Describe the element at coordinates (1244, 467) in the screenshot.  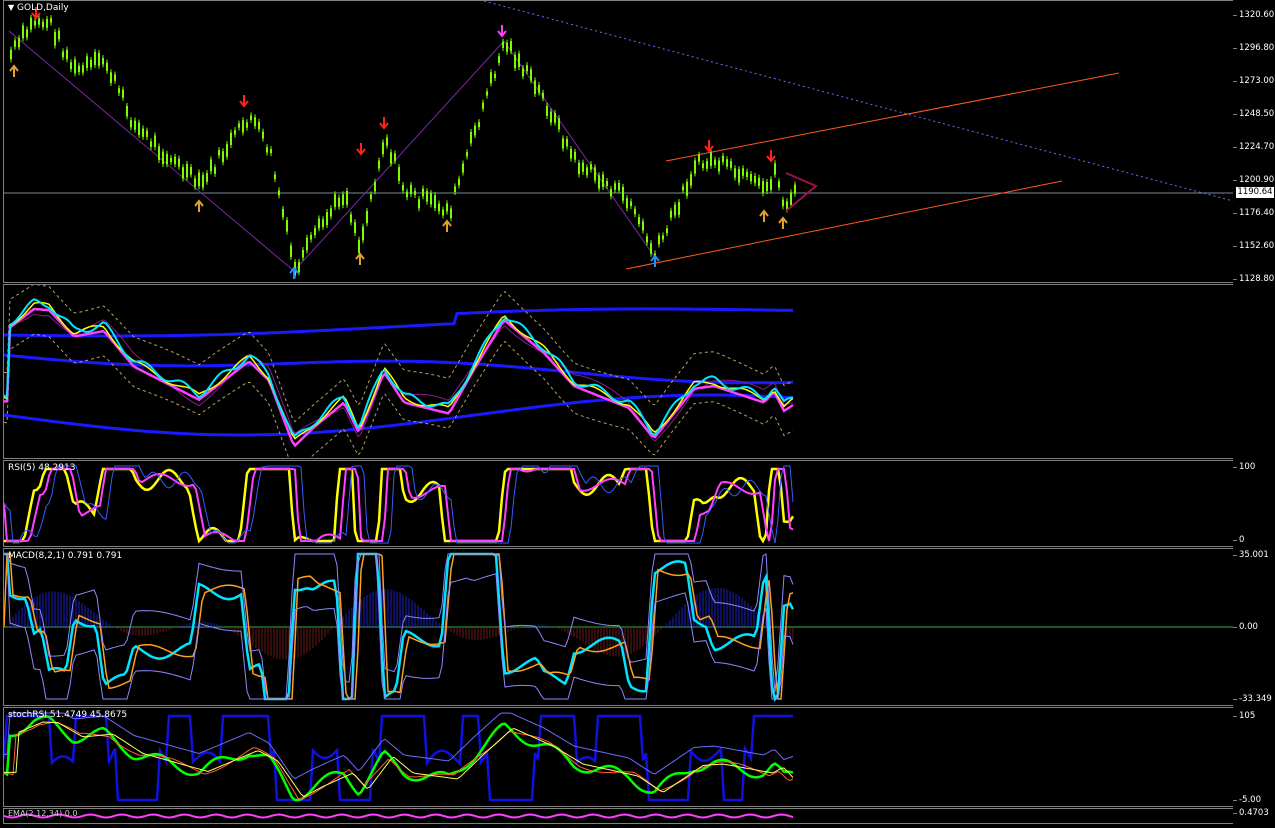
I see `rsi-max-tick: 100` at that location.